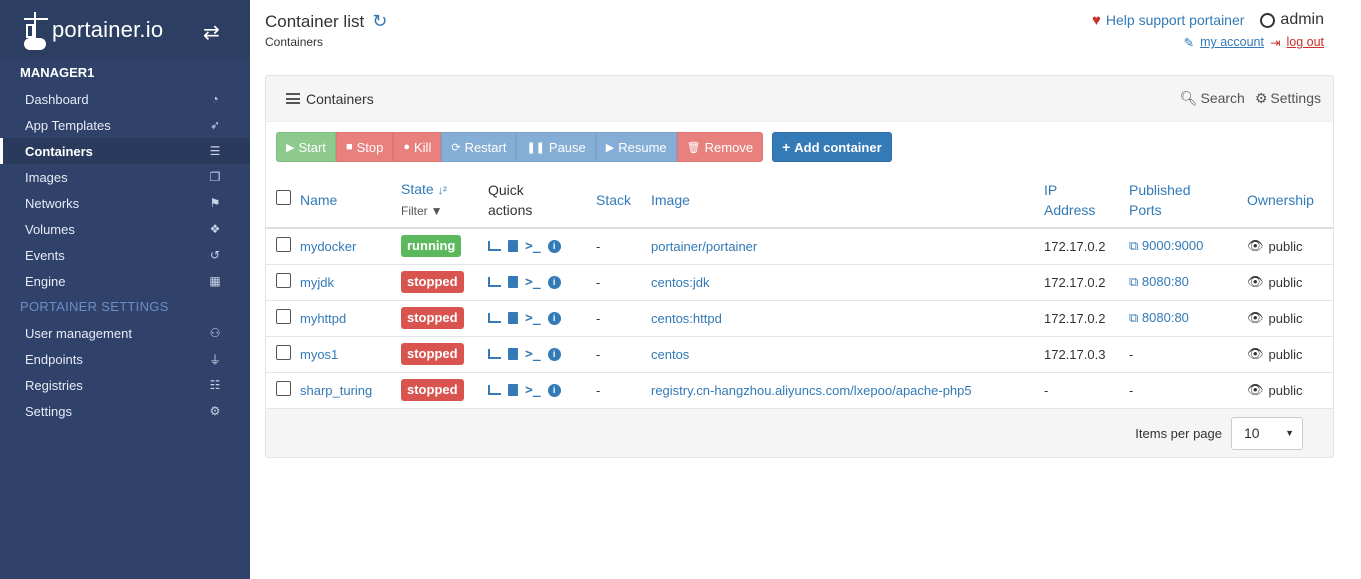 The width and height of the screenshot is (1361, 579). Describe the element at coordinates (417, 147) in the screenshot. I see `kill-button: ● Kill` at that location.